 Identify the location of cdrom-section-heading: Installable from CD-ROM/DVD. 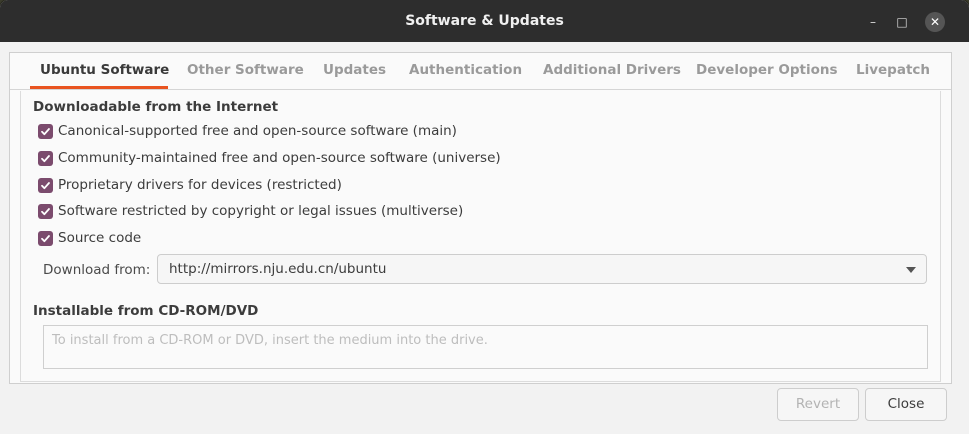
(146, 311).